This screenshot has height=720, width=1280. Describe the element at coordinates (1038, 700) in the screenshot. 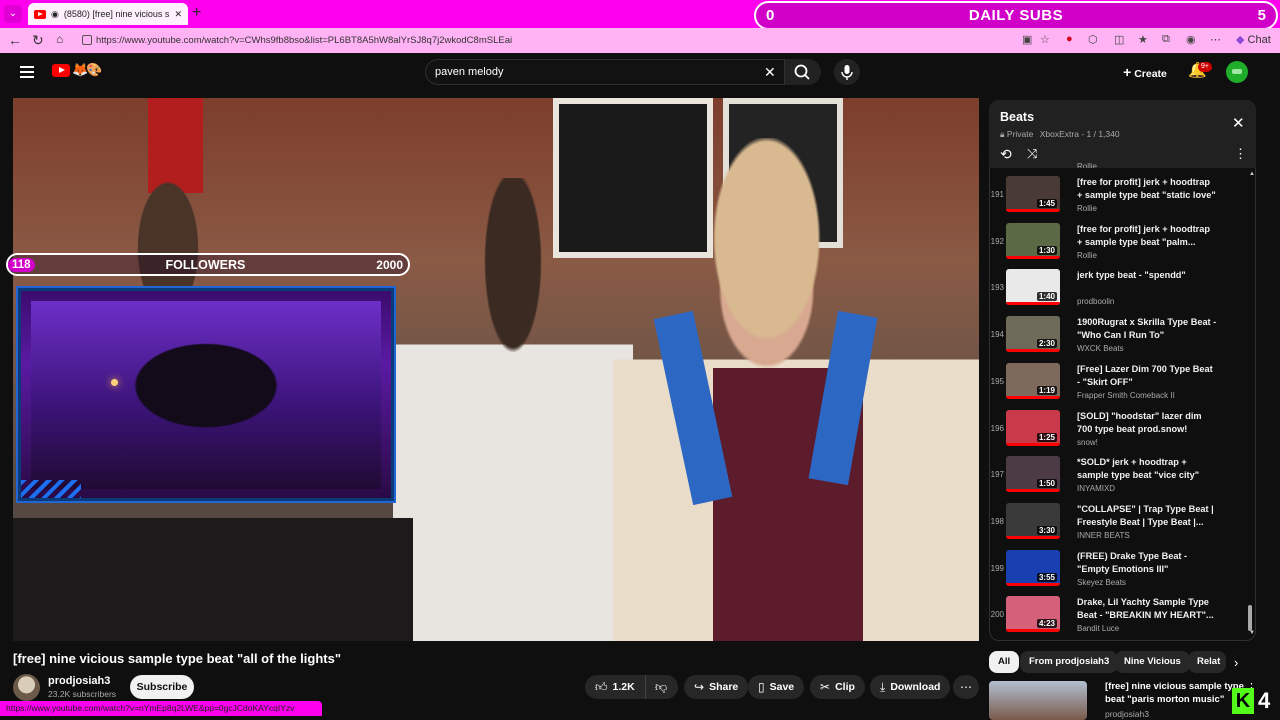

I see `recommended-thumbnail` at that location.